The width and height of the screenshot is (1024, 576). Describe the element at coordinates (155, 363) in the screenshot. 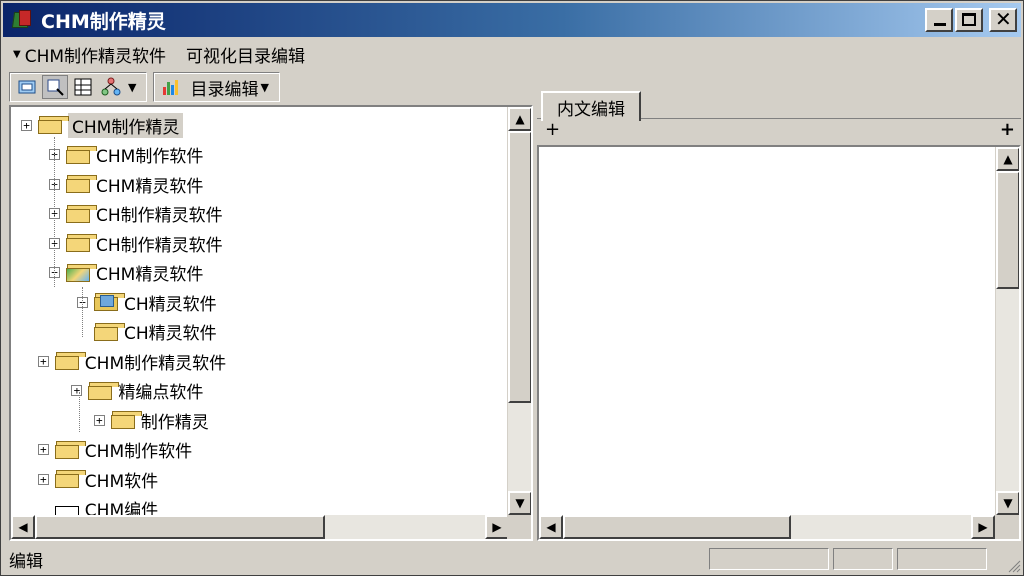

I see `tree-node-label: CHM制作精灵软件` at that location.